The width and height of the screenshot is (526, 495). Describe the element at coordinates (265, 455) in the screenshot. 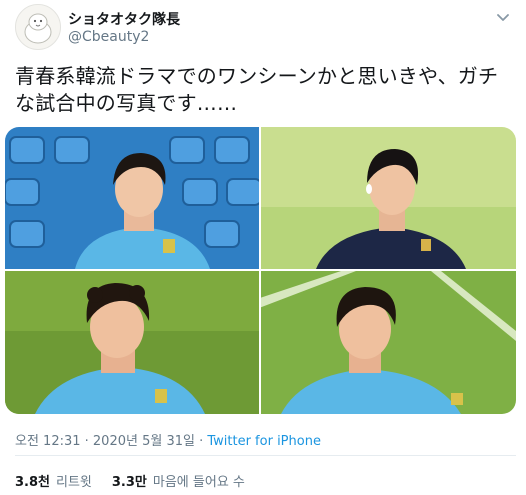

I see `divider` at that location.